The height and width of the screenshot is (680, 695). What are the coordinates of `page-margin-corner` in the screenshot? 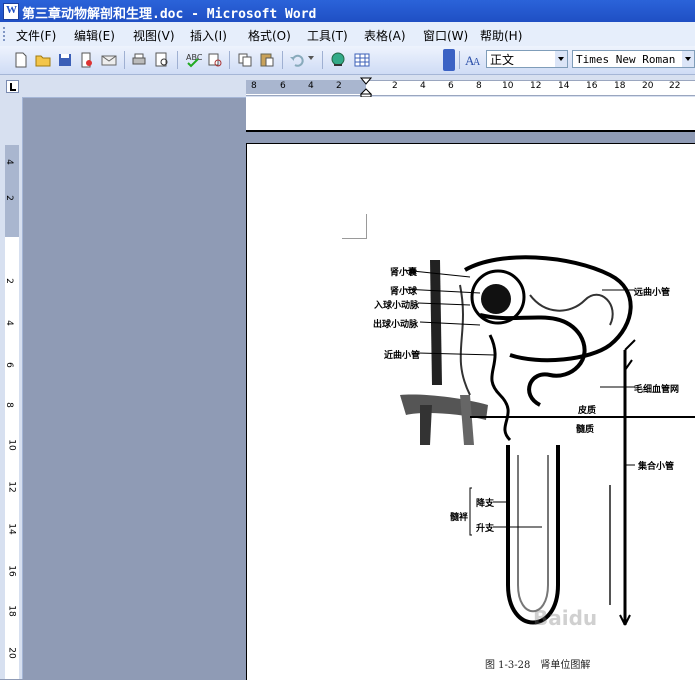 It's located at (354, 226).